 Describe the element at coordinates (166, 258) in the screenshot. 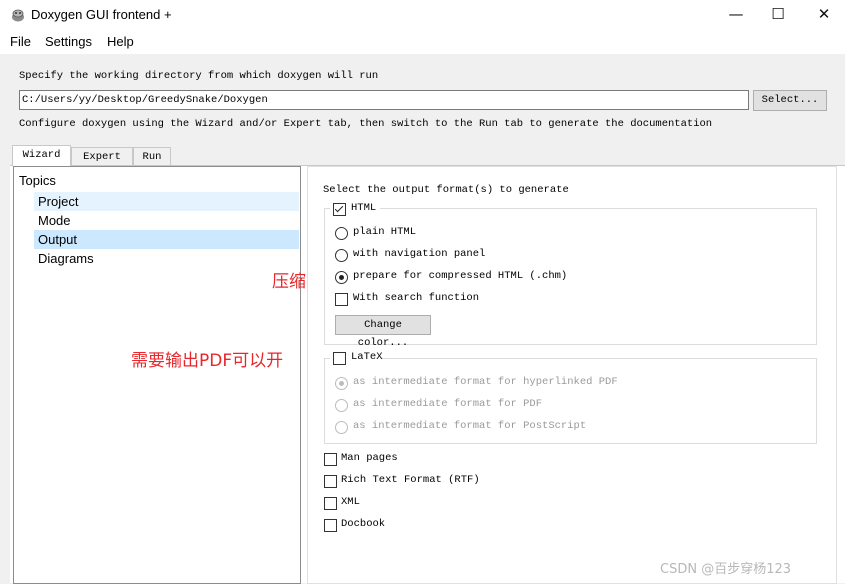

I see `topic-diagrams: Diagrams` at that location.